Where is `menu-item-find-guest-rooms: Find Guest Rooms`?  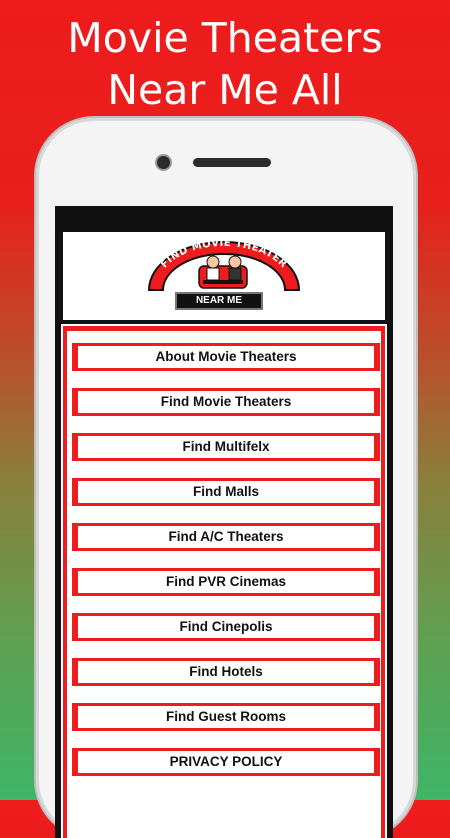
menu-item-find-guest-rooms: Find Guest Rooms is located at coordinates (226, 717).